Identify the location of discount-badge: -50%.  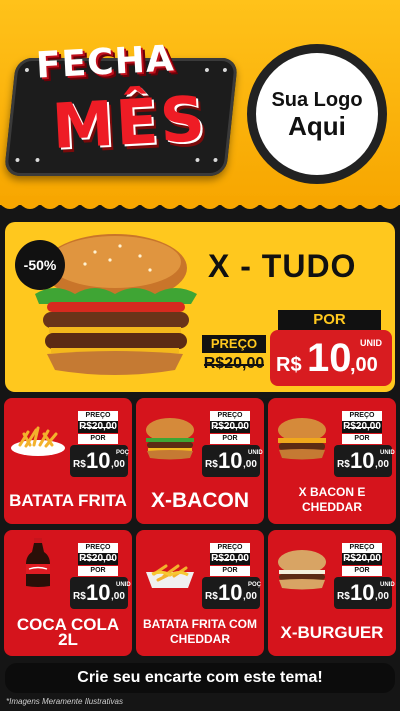
(40, 265).